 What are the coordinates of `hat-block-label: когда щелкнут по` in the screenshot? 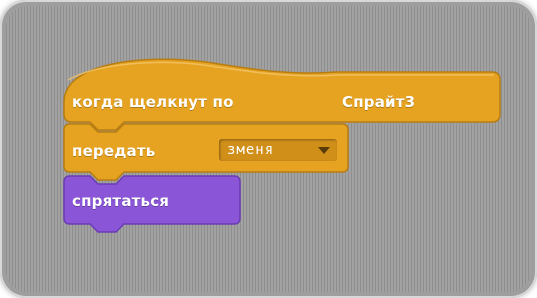 It's located at (153, 102).